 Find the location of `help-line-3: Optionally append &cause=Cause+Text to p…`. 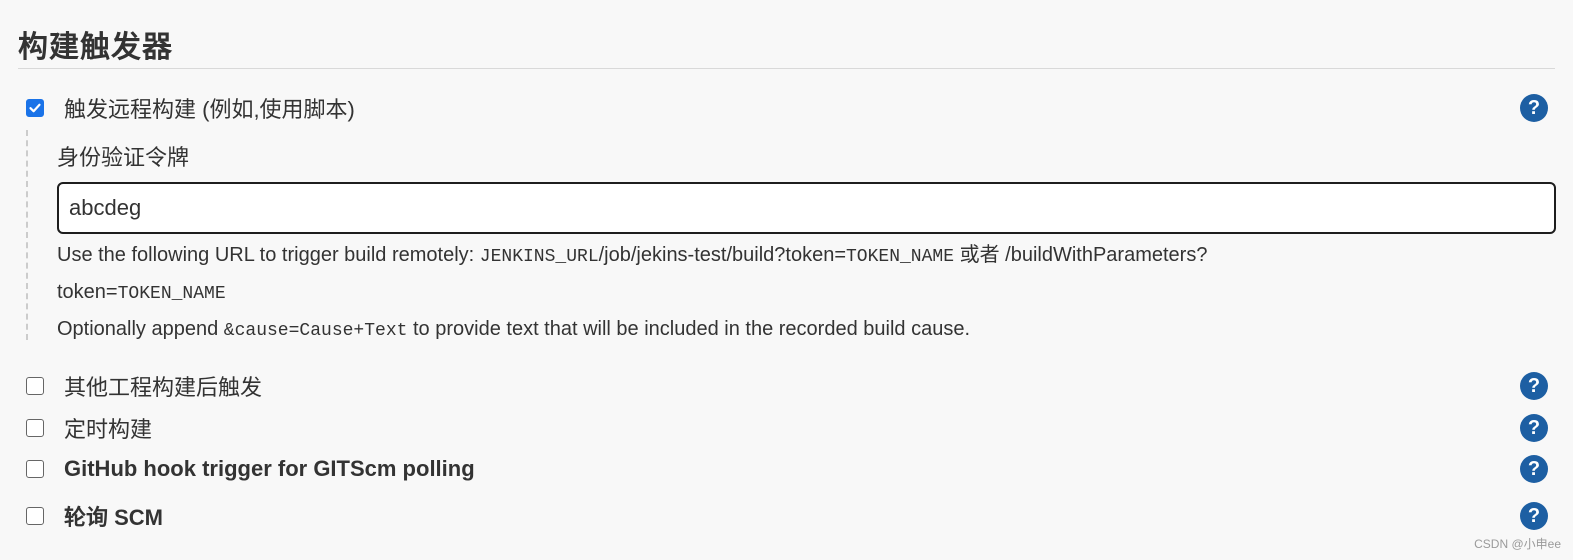

help-line-3: Optionally append &cause=Cause+Text to p… is located at coordinates (513, 329).